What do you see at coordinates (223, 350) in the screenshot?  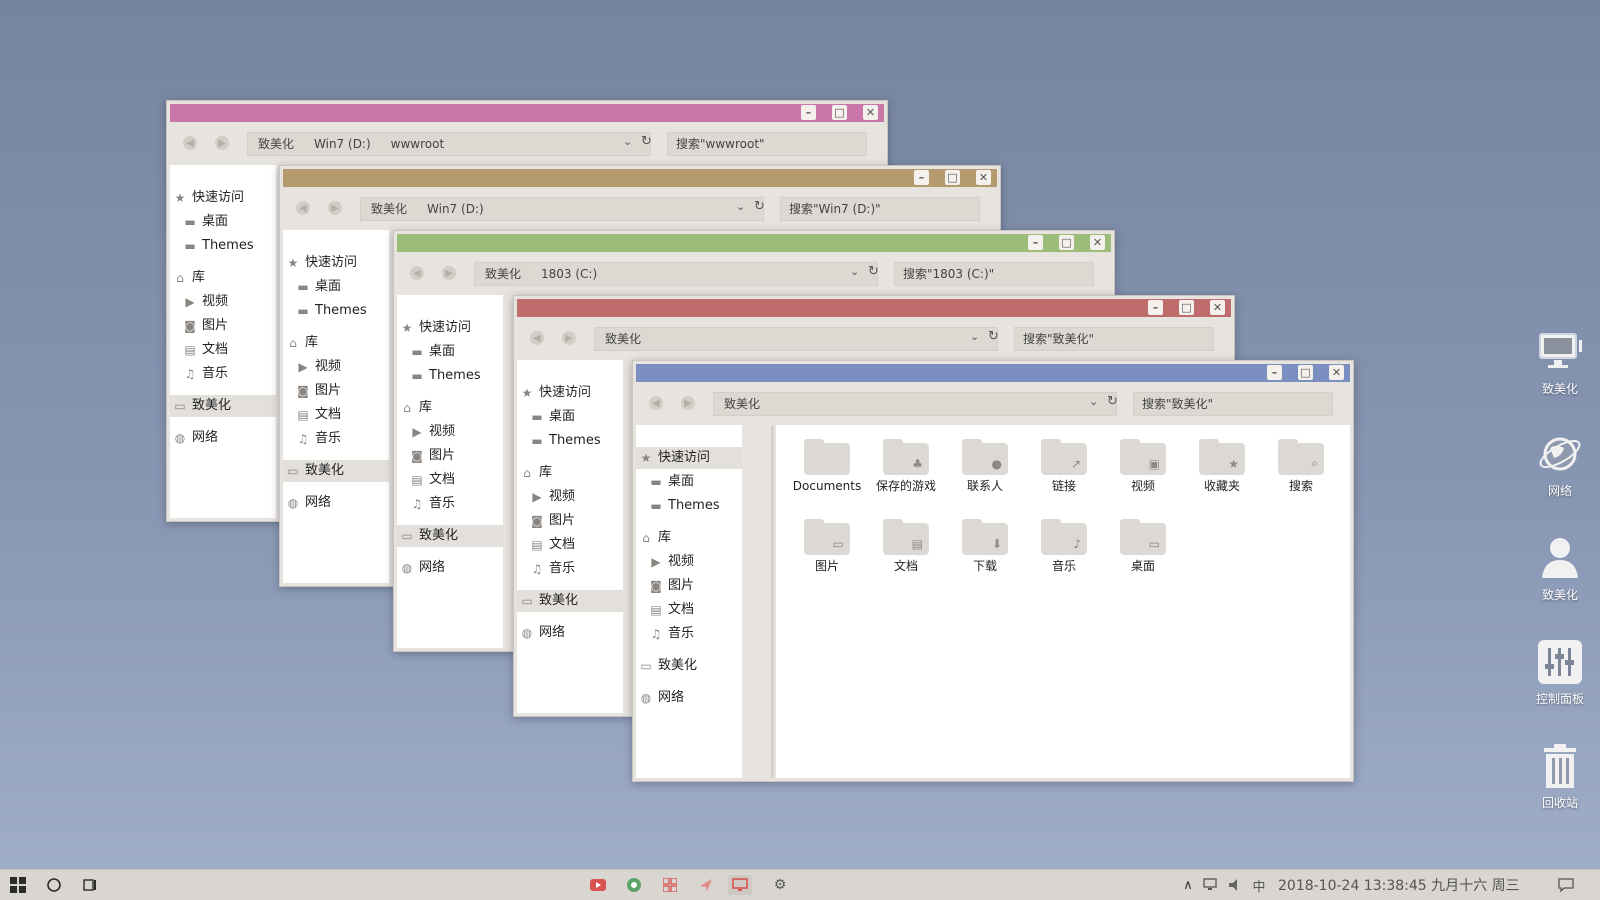 I see `sidebar-item-document: ▤ 文档` at bounding box center [223, 350].